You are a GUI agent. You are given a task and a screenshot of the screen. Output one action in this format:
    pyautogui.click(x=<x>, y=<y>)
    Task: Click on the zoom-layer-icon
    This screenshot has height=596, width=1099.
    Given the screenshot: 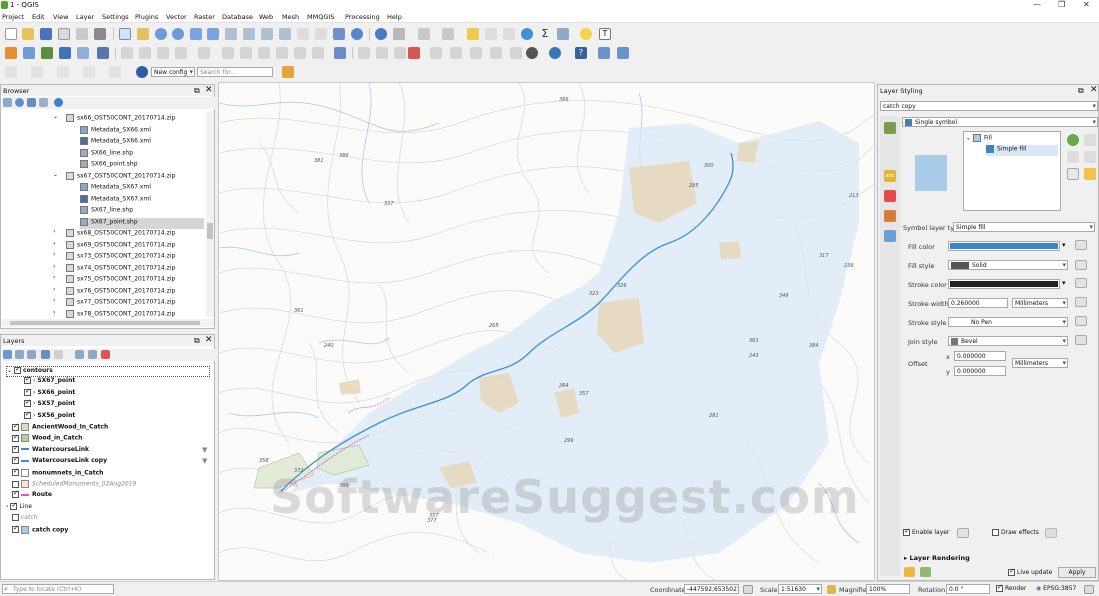 What is the action you would take?
    pyautogui.click(x=231, y=34)
    